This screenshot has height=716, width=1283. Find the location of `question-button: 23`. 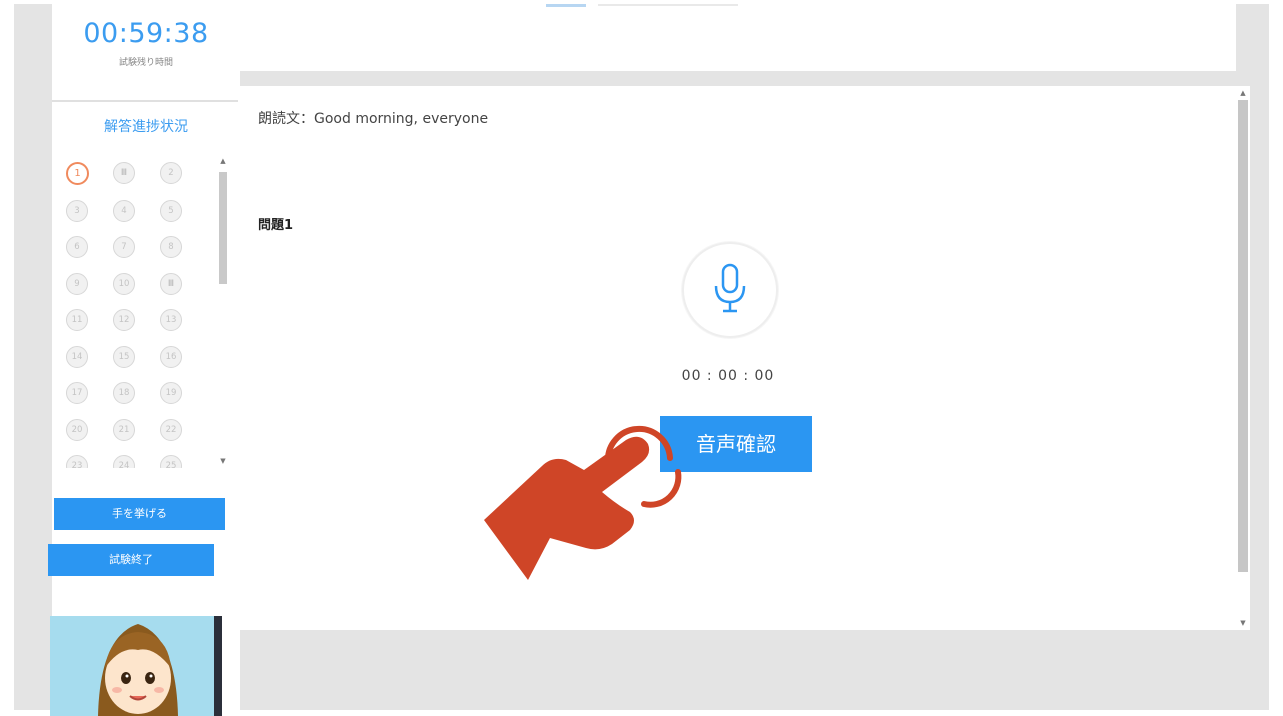

question-button: 23 is located at coordinates (77, 461).